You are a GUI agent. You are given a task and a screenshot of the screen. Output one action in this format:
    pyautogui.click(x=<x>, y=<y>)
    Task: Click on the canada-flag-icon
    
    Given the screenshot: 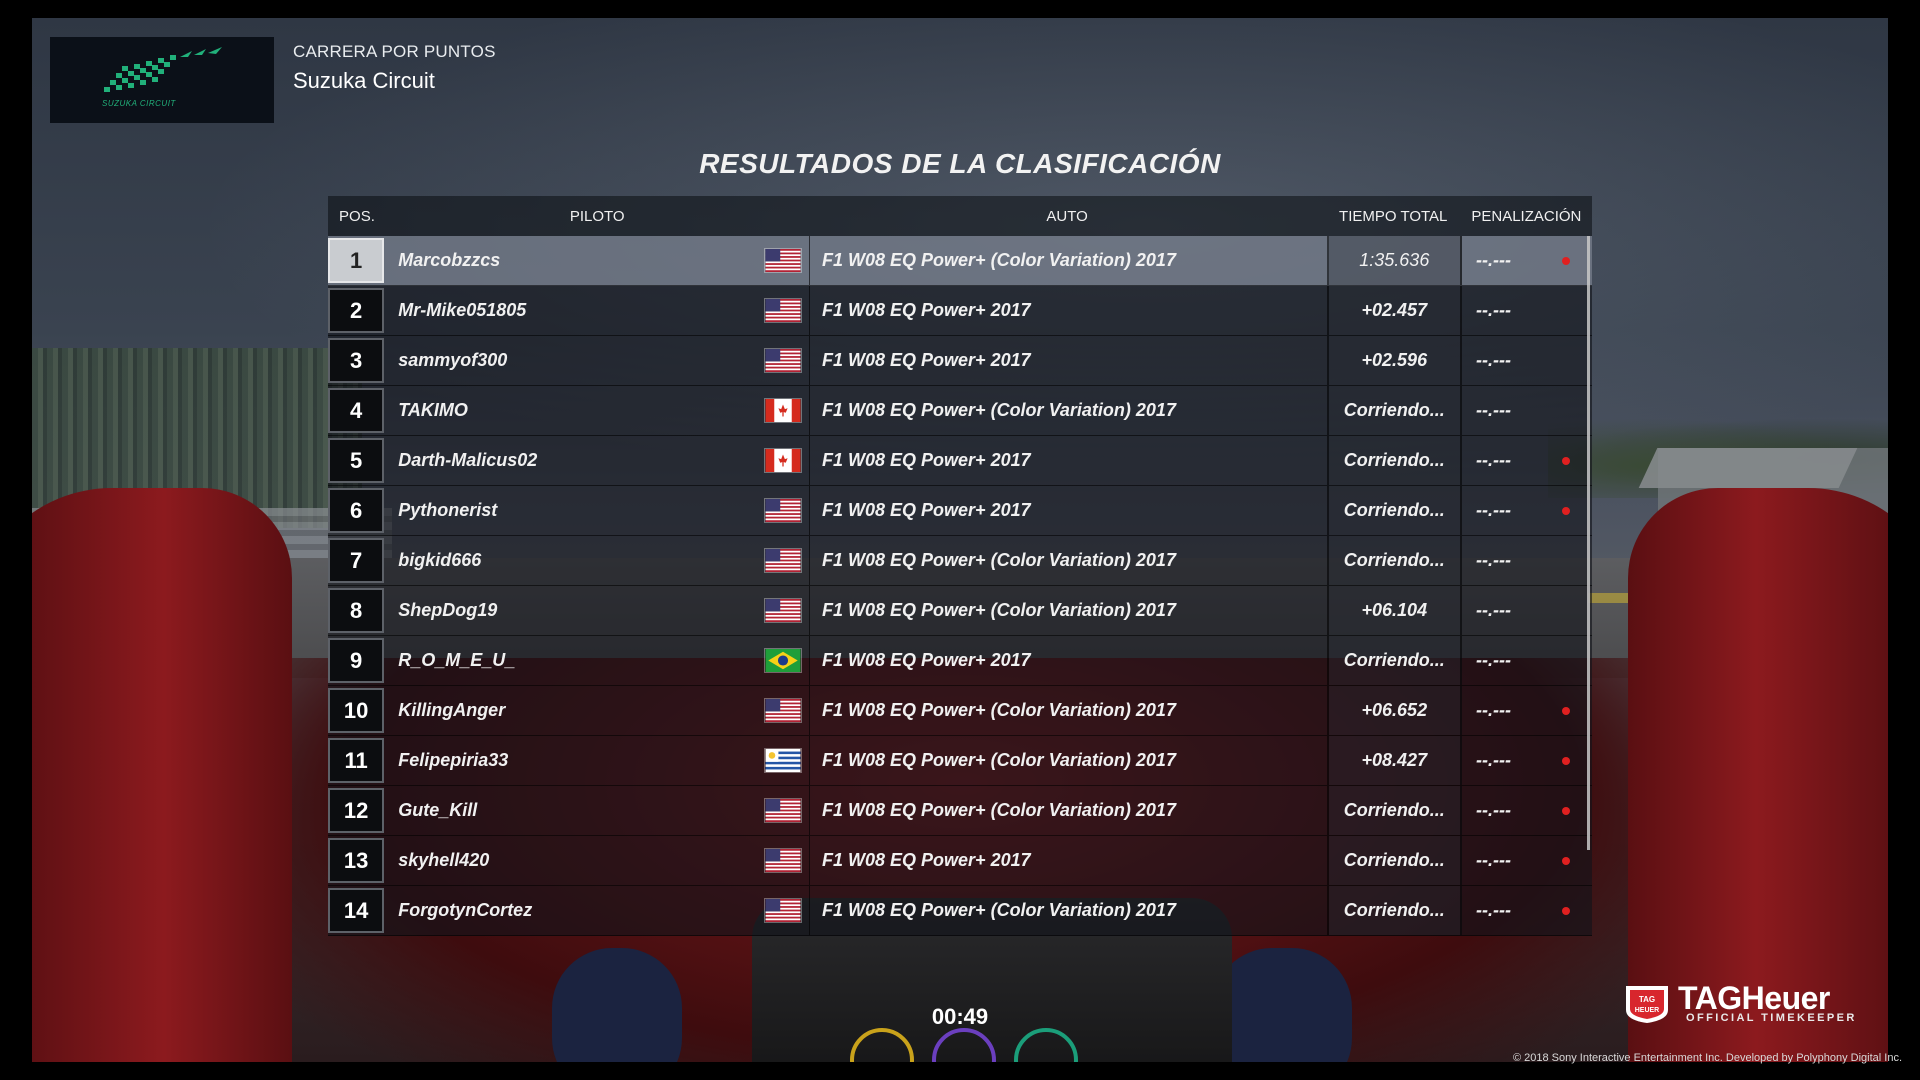 What is the action you would take?
    pyautogui.click(x=784, y=410)
    